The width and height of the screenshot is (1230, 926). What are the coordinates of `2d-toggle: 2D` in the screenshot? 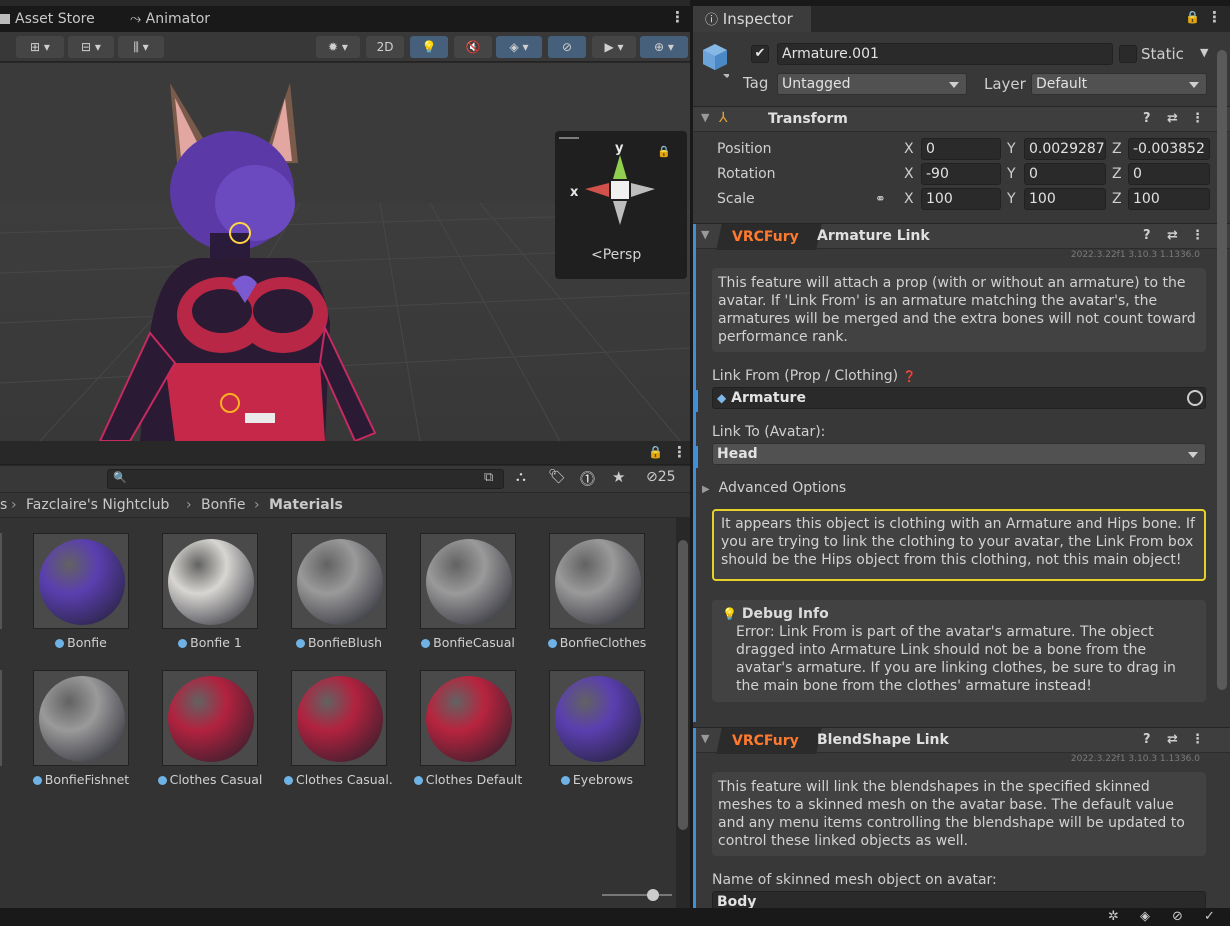 It's located at (385, 47).